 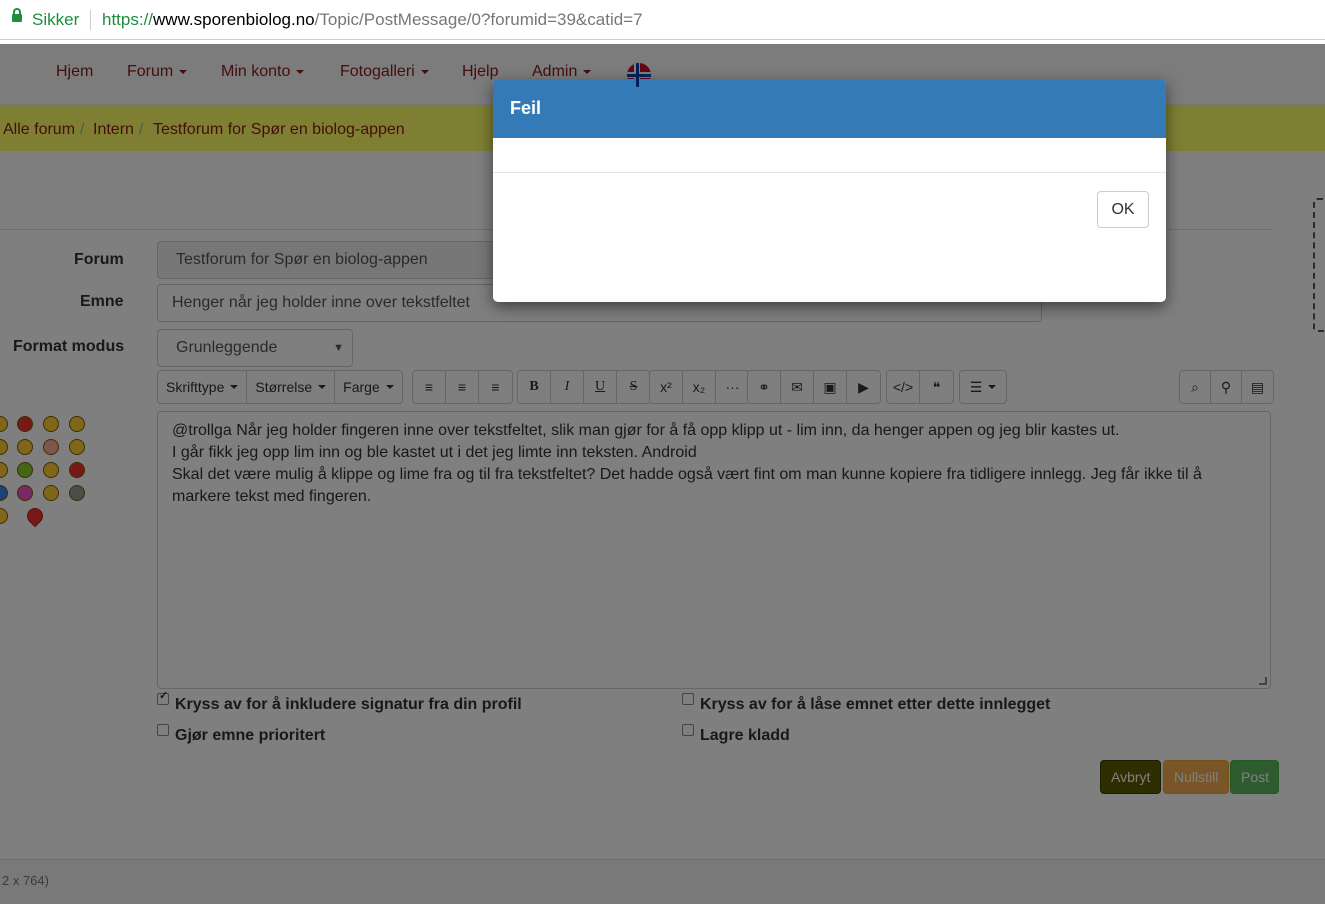 I want to click on divider, so click(x=90, y=20).